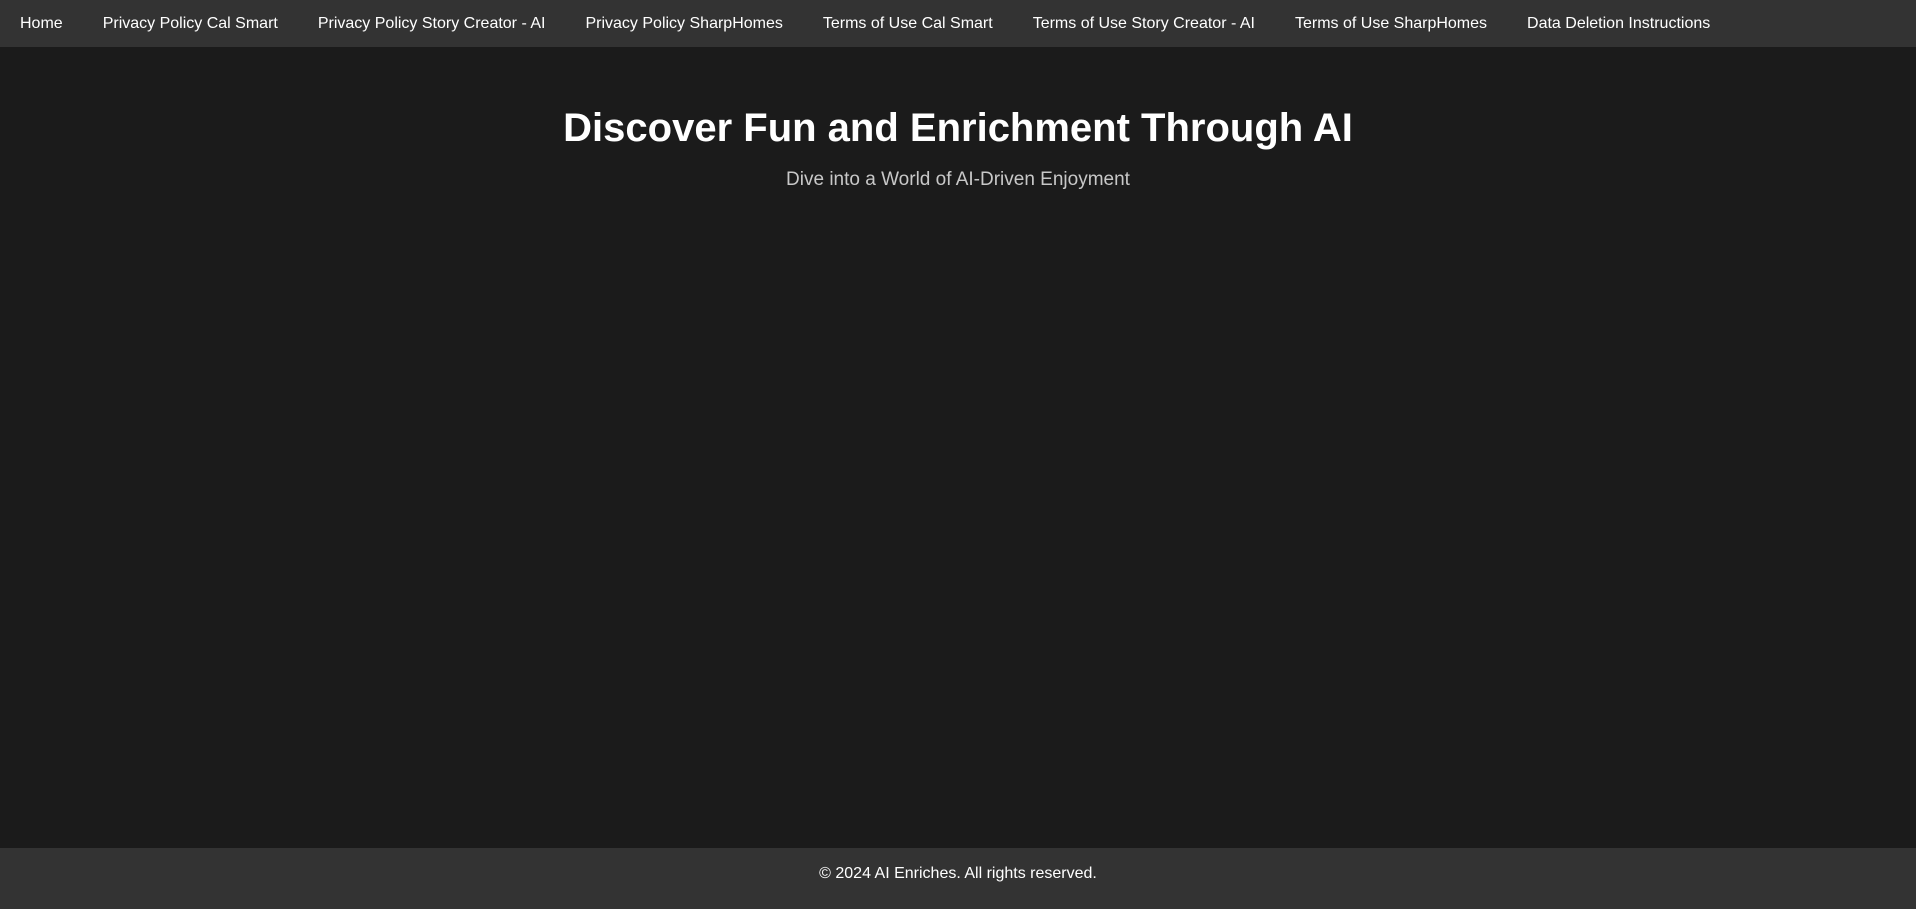 The height and width of the screenshot is (909, 1916). Describe the element at coordinates (958, 873) in the screenshot. I see `footer-copyright: © 2024 AI Enriches. All rights reserved.` at that location.